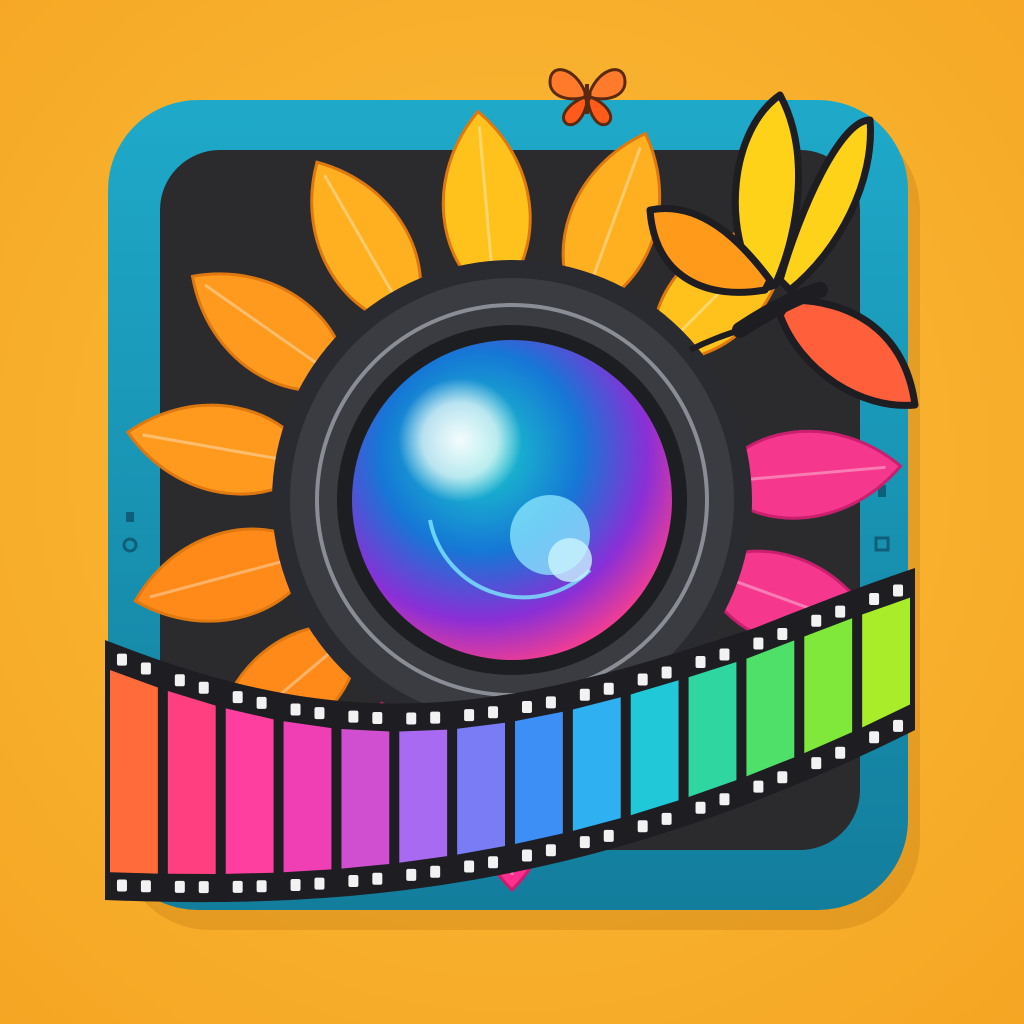 This screenshot has height=1024, width=1024. Describe the element at coordinates (570, 560) in the screenshot. I see `lens-highlight-small` at that location.